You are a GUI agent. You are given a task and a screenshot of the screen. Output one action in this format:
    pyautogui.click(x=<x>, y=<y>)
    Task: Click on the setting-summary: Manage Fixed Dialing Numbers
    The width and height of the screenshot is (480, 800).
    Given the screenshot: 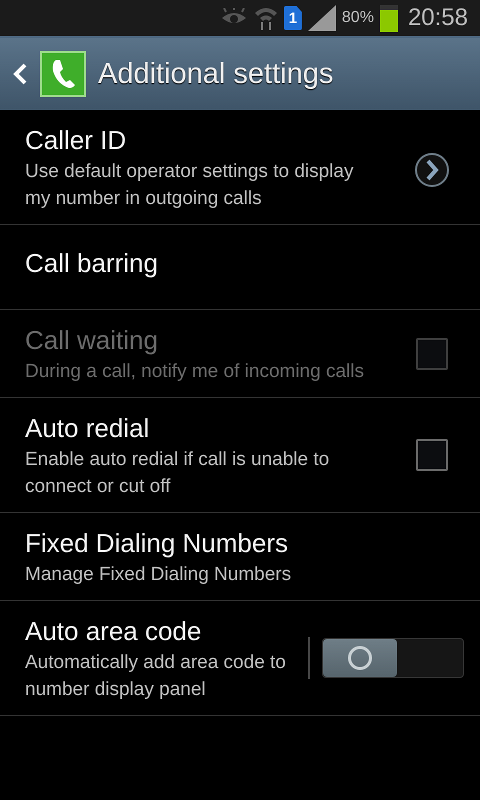 What is the action you would take?
    pyautogui.click(x=158, y=575)
    